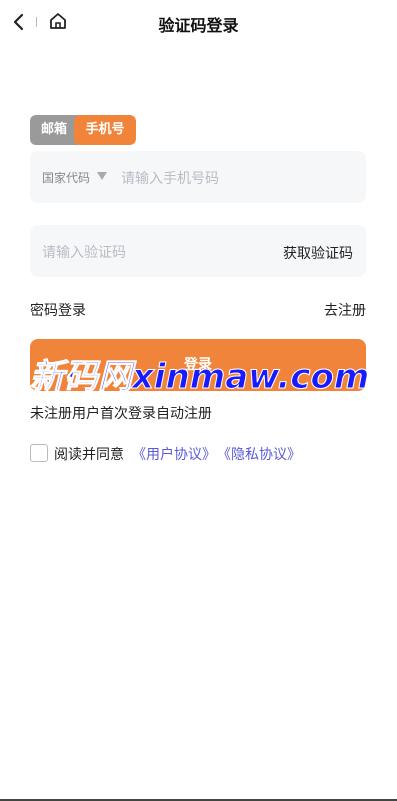 This screenshot has width=397, height=801. I want to click on agreement-text: 阅读并同意, so click(89, 455).